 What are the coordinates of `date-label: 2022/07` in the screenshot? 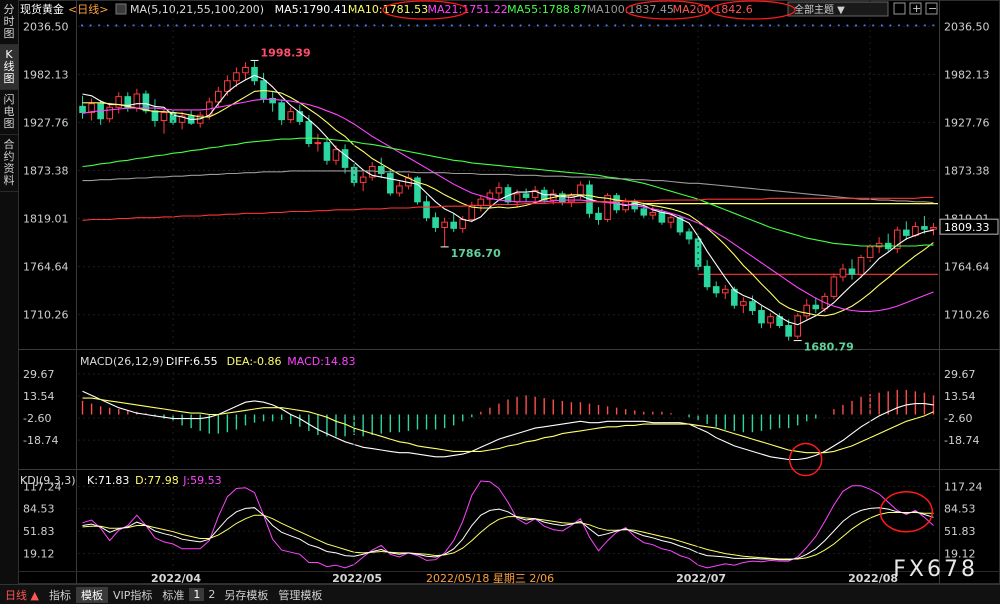 It's located at (701, 578).